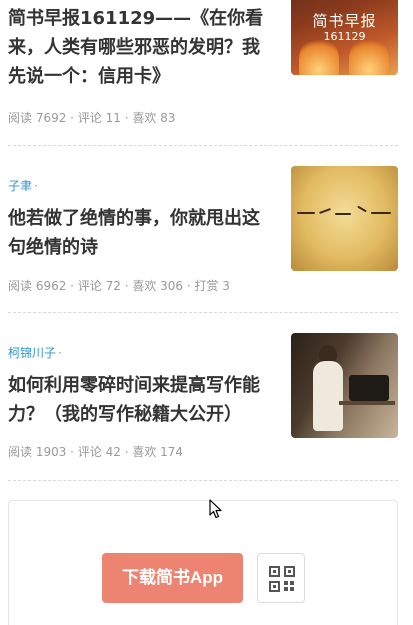  Describe the element at coordinates (23, 185) in the screenshot. I see `author-link: 子聿 ·` at that location.